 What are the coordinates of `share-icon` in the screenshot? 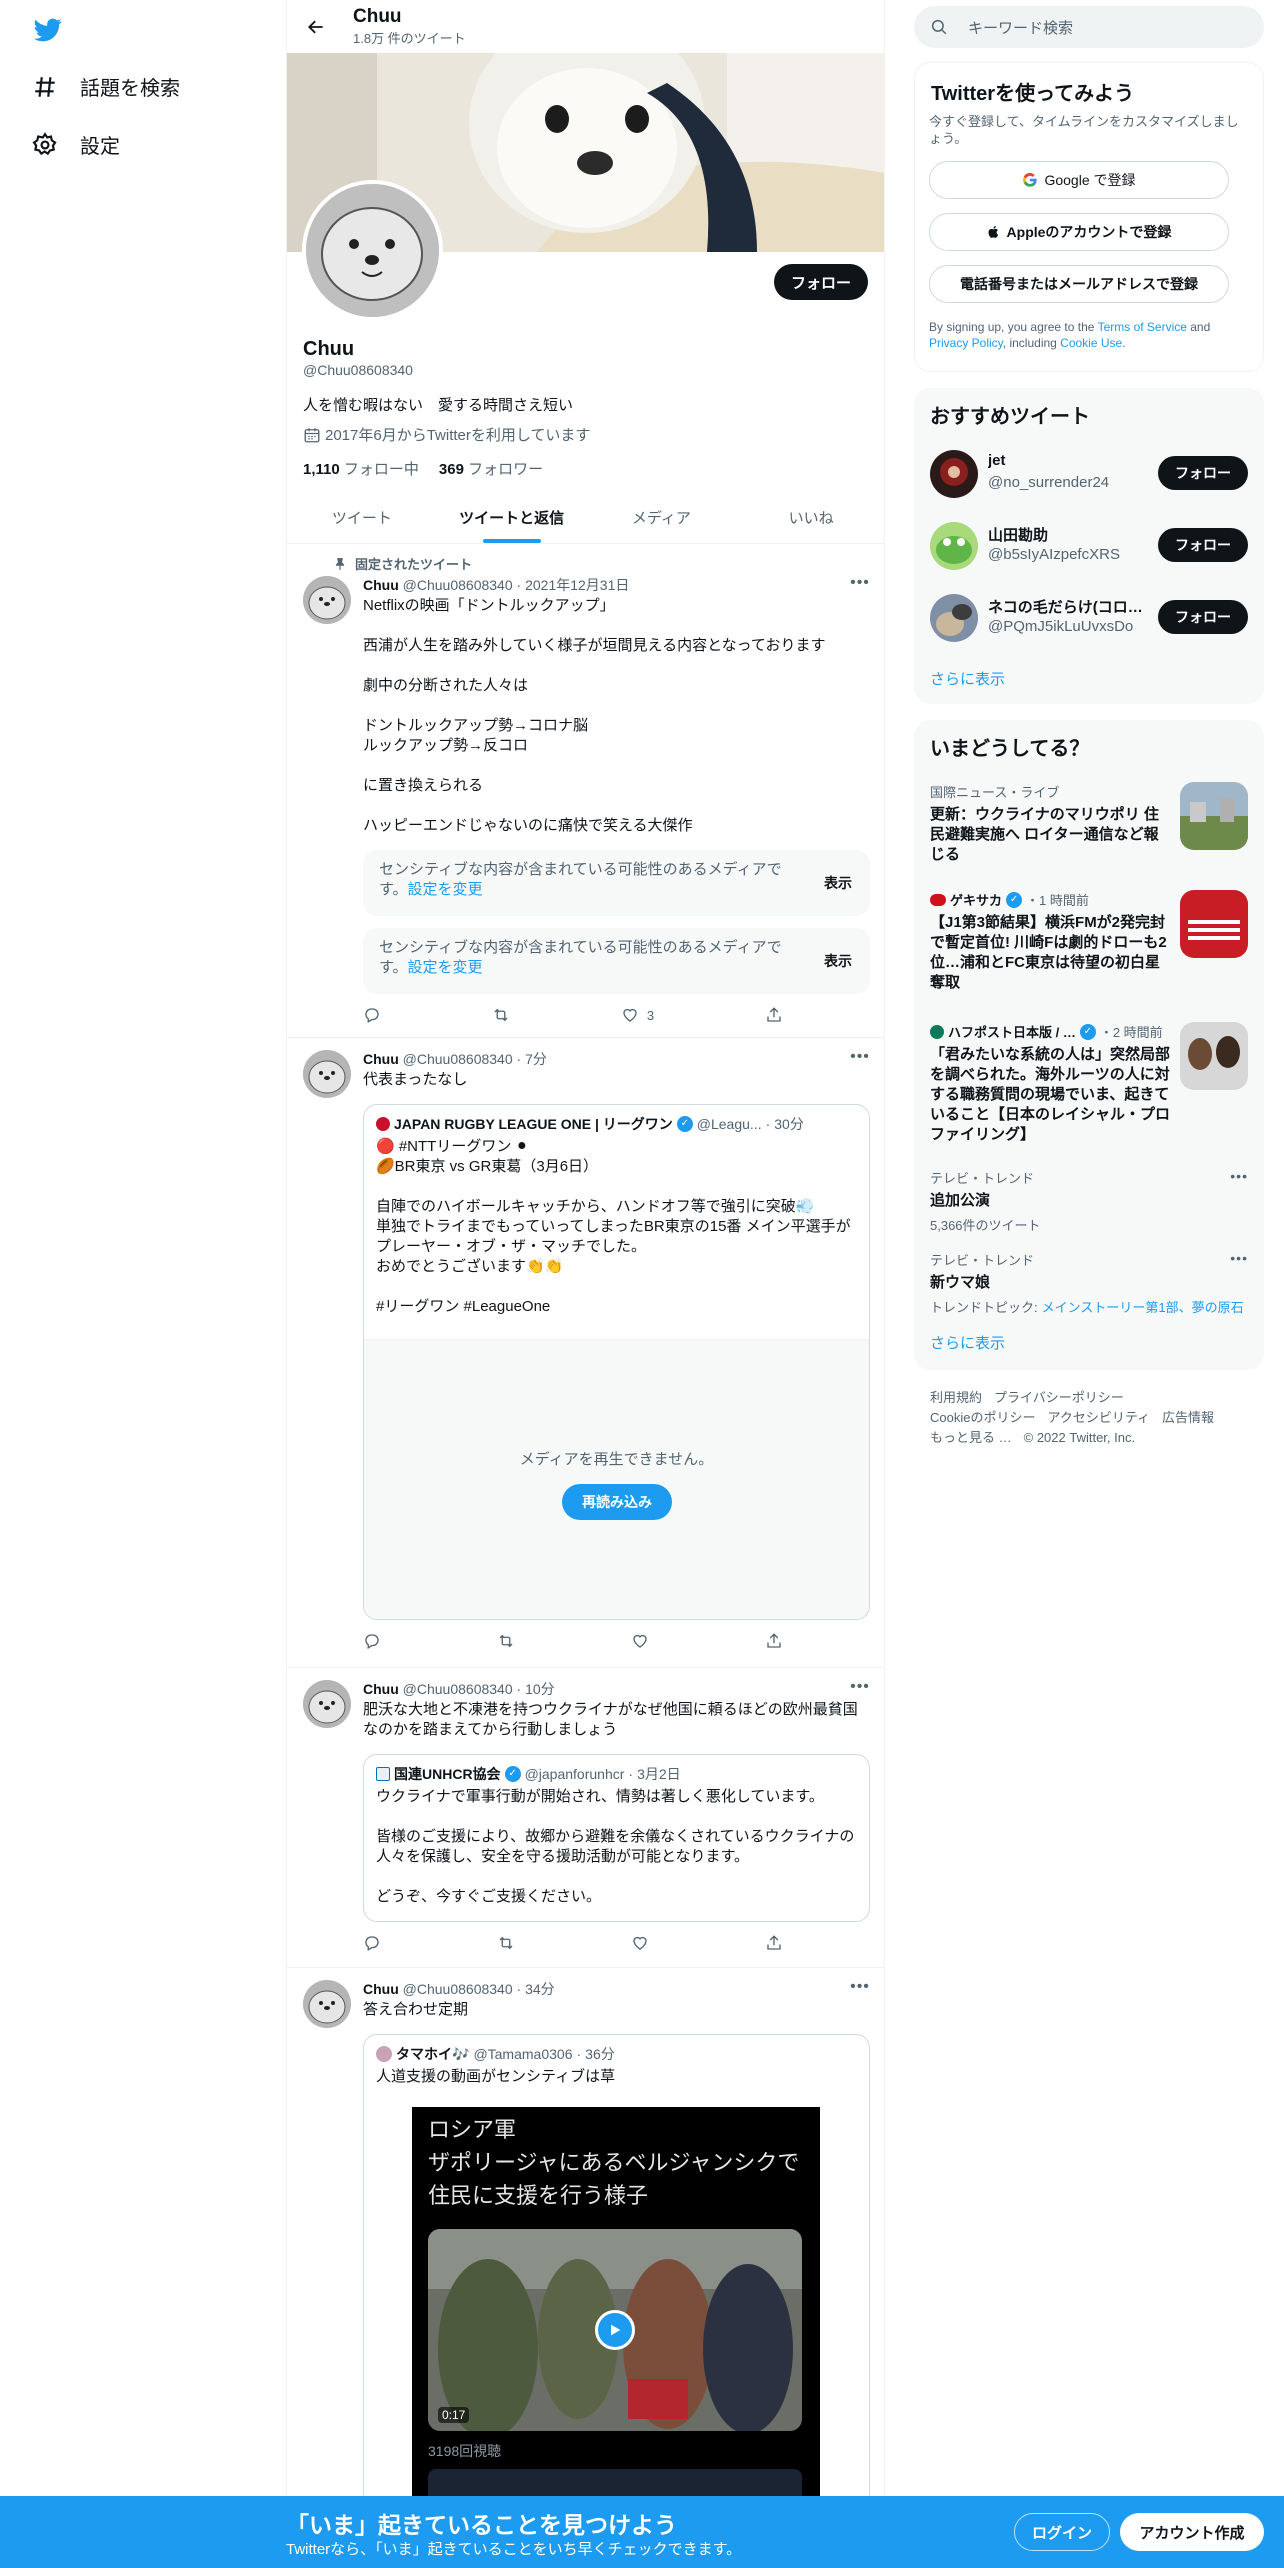 It's located at (774, 1640).